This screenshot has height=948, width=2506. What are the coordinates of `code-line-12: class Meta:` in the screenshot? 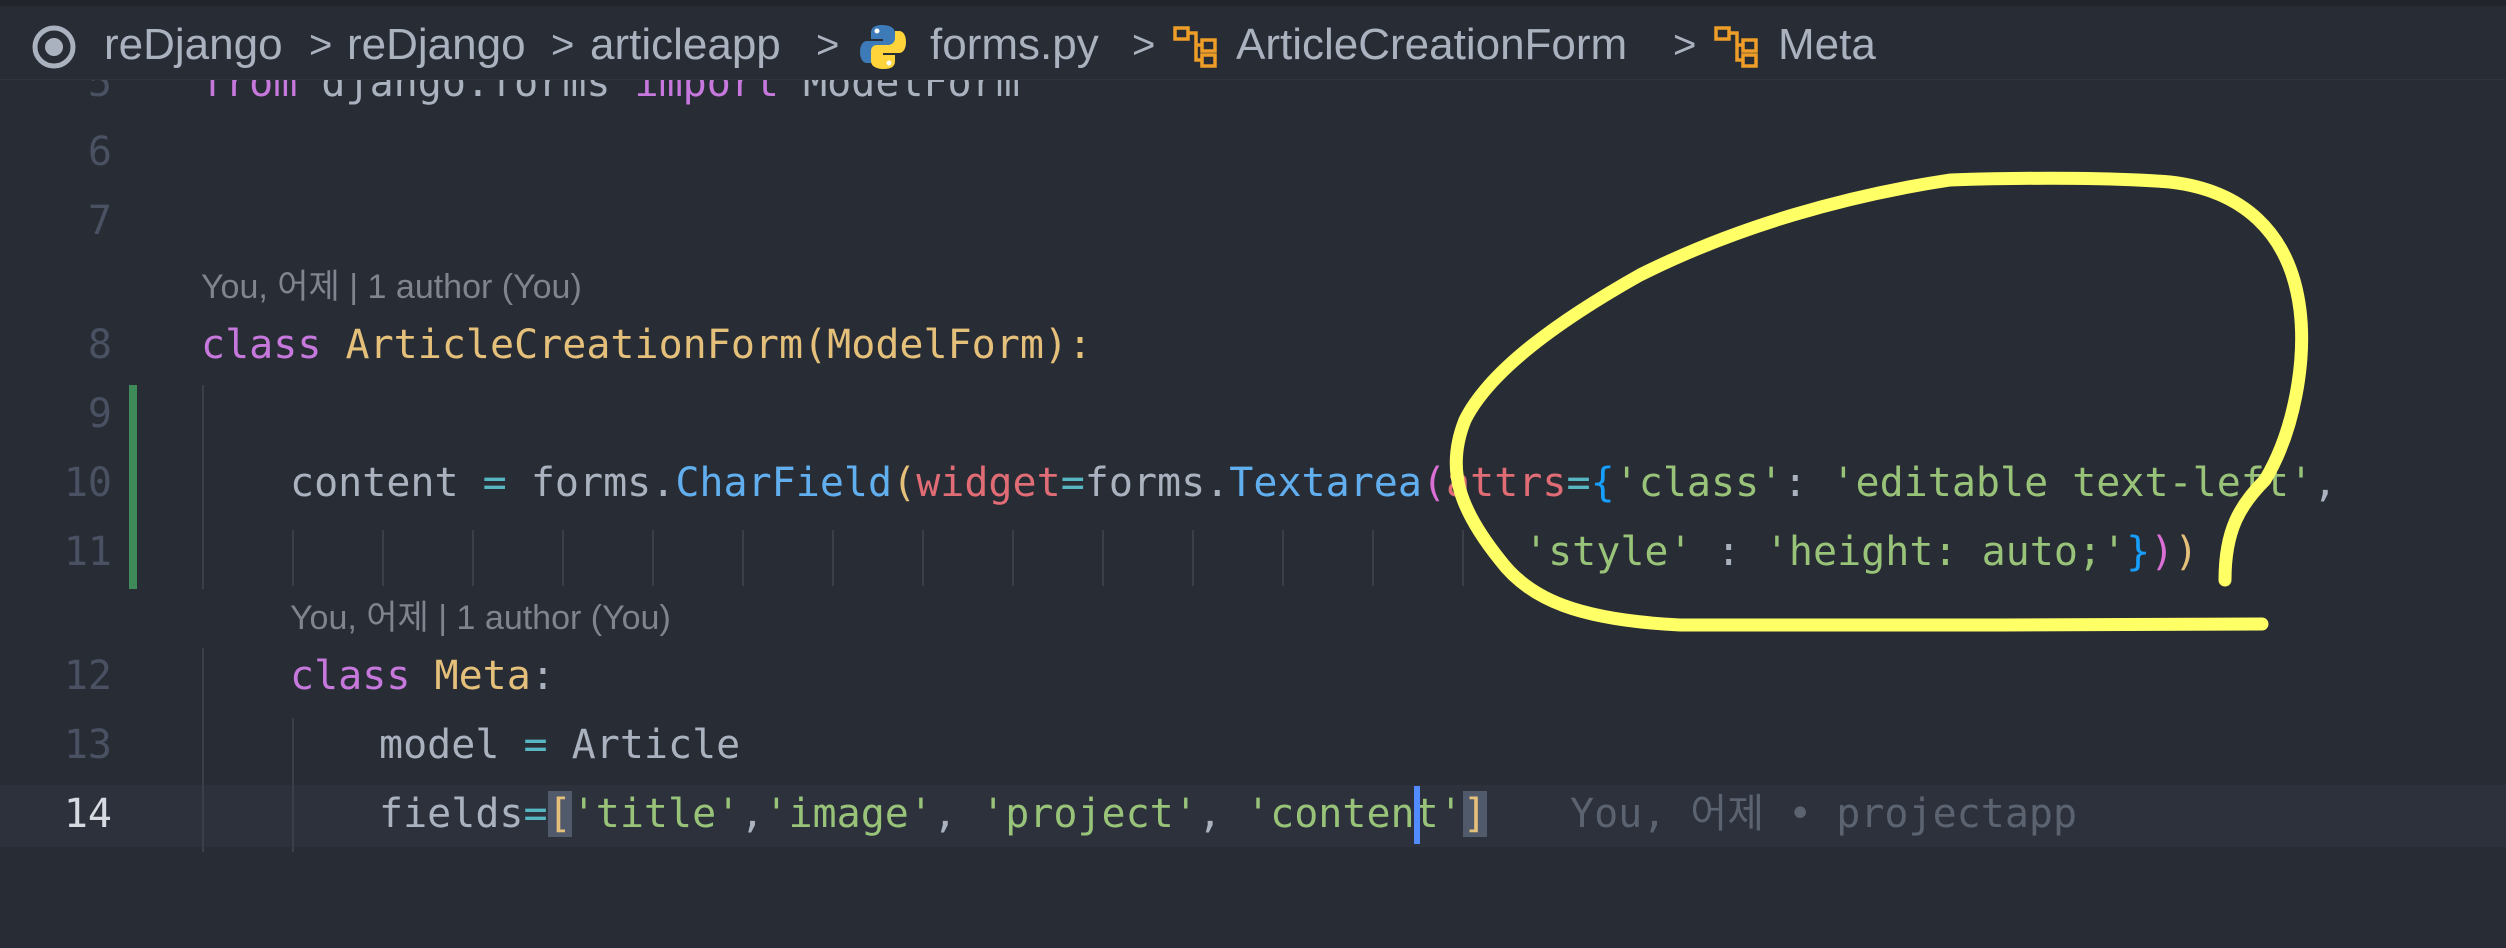 It's located at (422, 676).